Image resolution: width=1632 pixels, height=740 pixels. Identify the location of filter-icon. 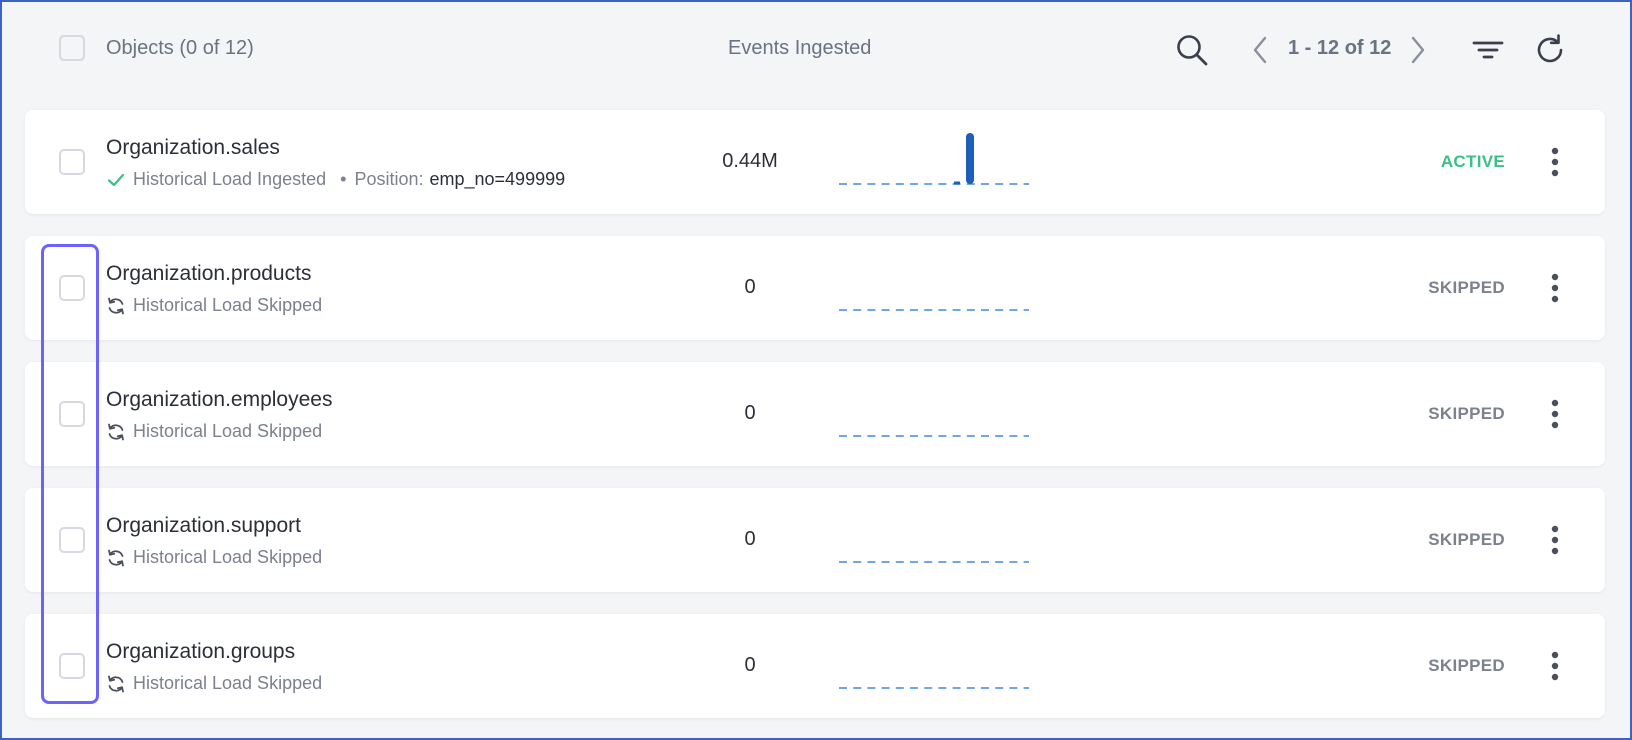
(1488, 50).